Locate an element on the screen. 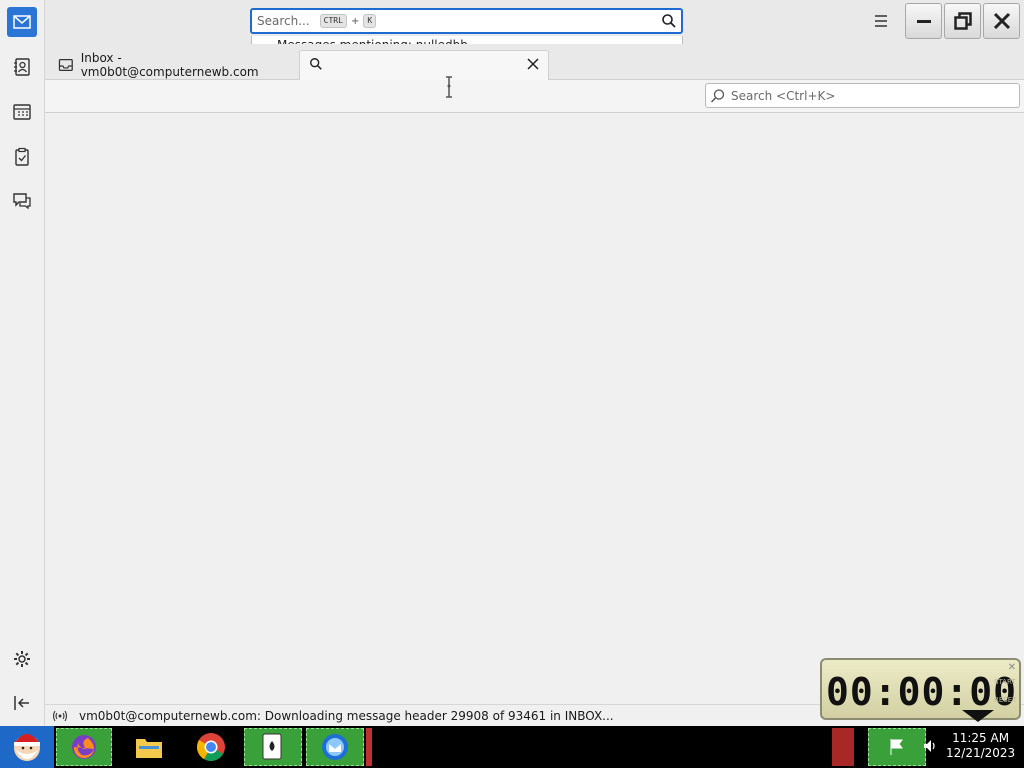  hamburger-menu-icon is located at coordinates (881, 21).